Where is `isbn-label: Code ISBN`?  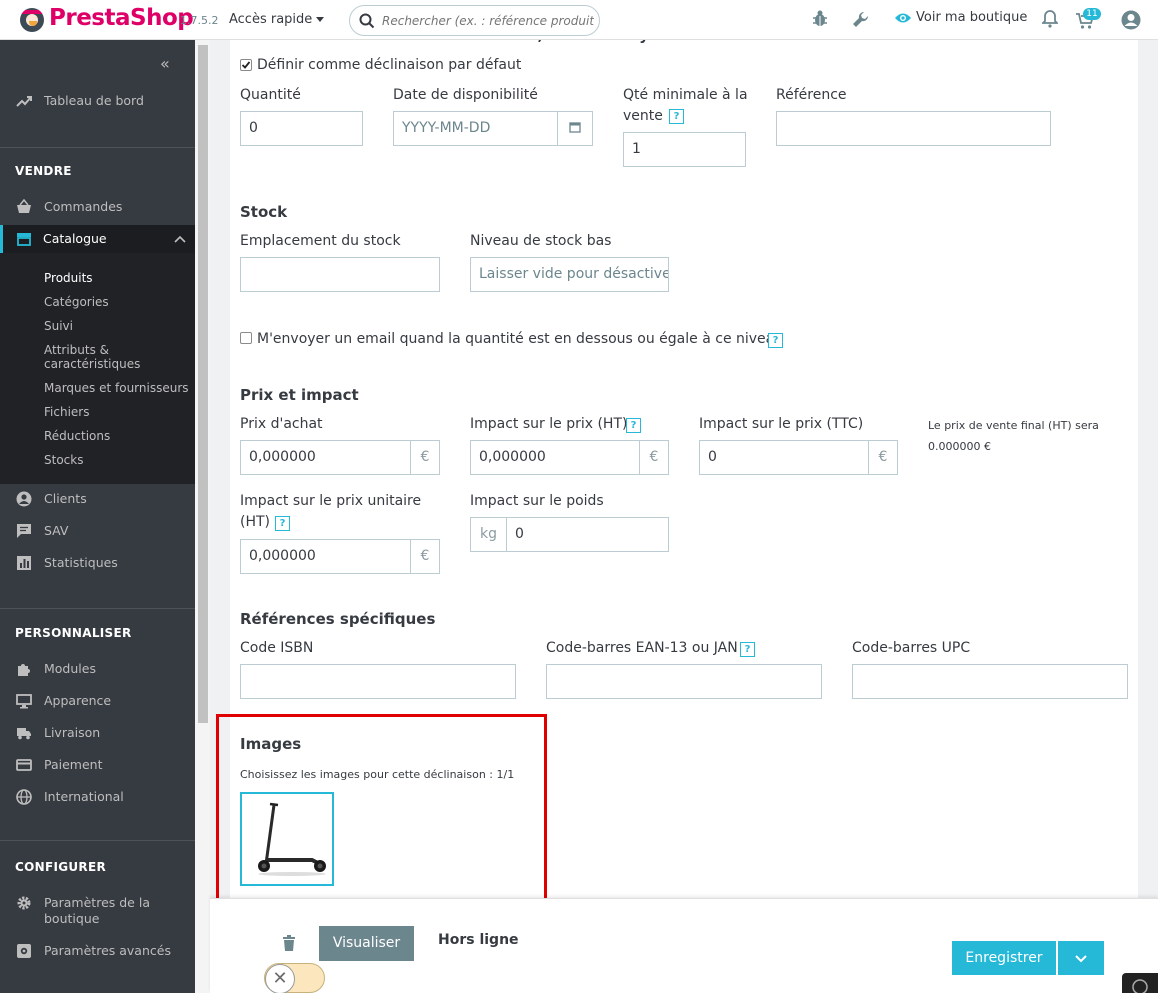 isbn-label: Code ISBN is located at coordinates (277, 648).